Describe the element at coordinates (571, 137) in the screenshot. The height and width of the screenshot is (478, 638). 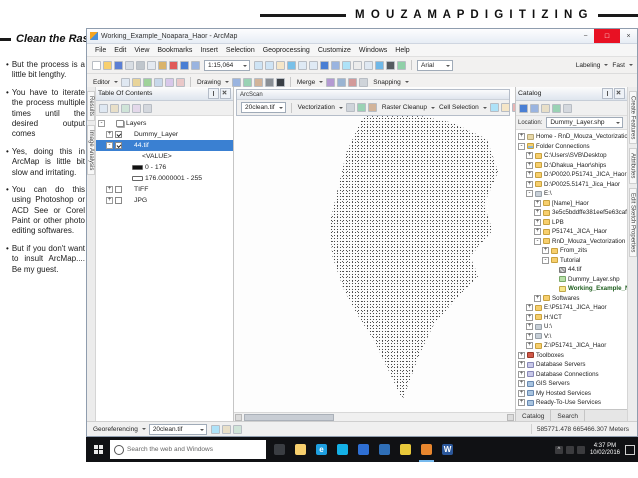
I see `catalog-tree-item: + Home - RnD_Mouza_Vectorization` at that location.